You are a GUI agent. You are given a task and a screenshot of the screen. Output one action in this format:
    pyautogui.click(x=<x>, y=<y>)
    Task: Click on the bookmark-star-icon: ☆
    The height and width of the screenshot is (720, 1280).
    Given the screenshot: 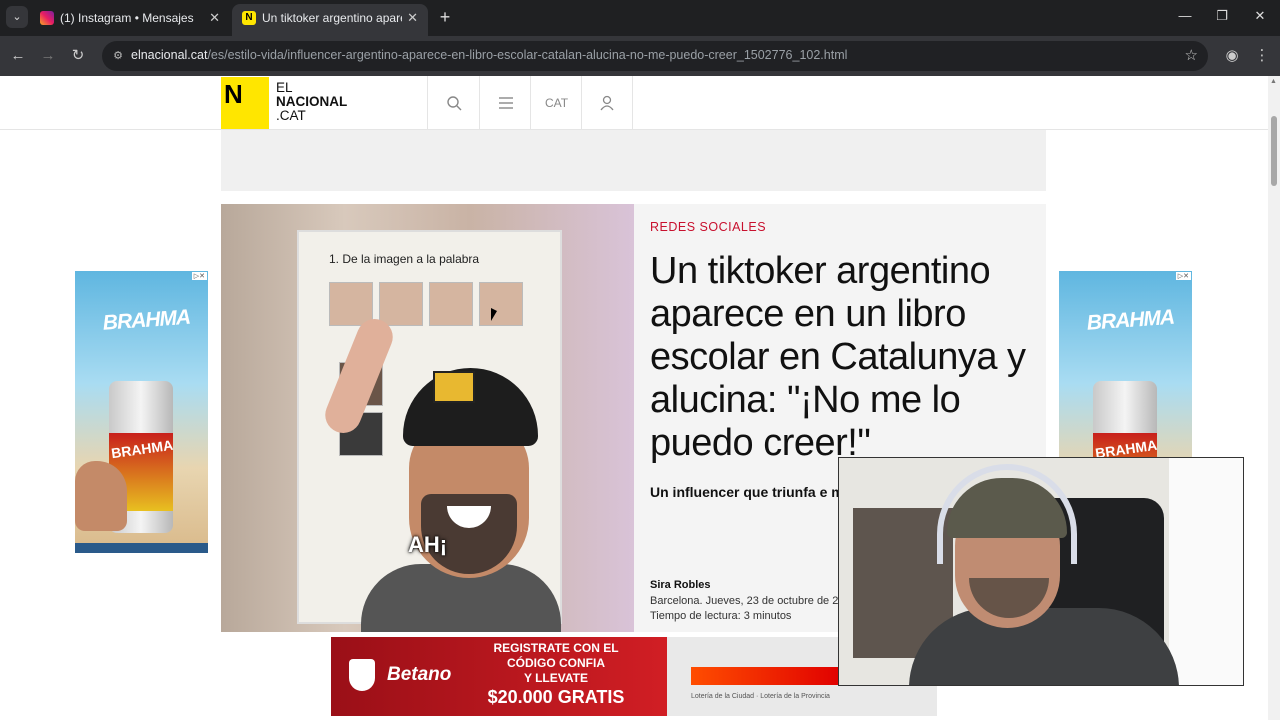 What is the action you would take?
    pyautogui.click(x=1191, y=55)
    